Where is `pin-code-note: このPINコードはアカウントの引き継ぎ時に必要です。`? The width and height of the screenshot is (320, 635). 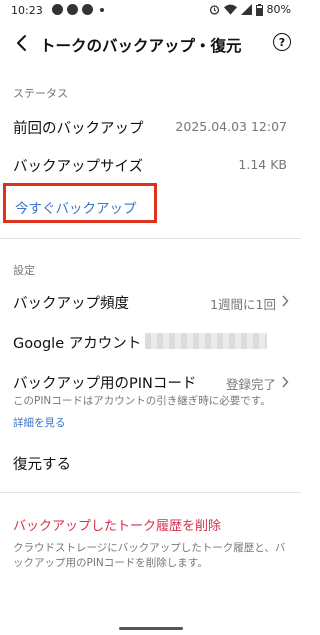 pin-code-note: このPINコードはアカウントの引き継ぎ時に必要です。 is located at coordinates (142, 401).